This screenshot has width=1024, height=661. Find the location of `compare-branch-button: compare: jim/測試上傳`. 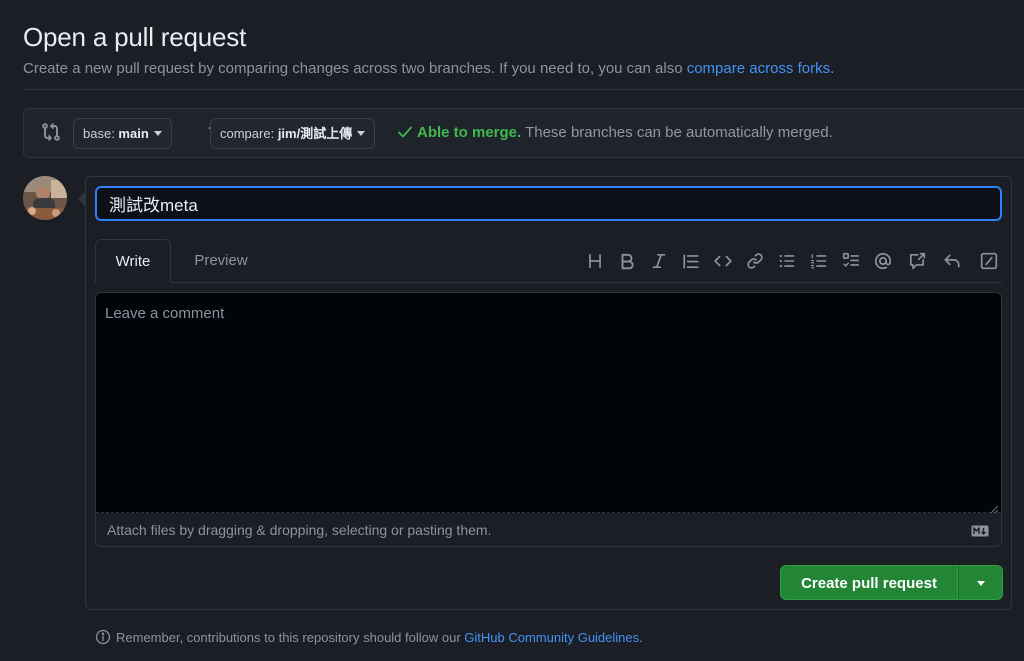

compare-branch-button: compare: jim/測試上傳 is located at coordinates (293, 133).